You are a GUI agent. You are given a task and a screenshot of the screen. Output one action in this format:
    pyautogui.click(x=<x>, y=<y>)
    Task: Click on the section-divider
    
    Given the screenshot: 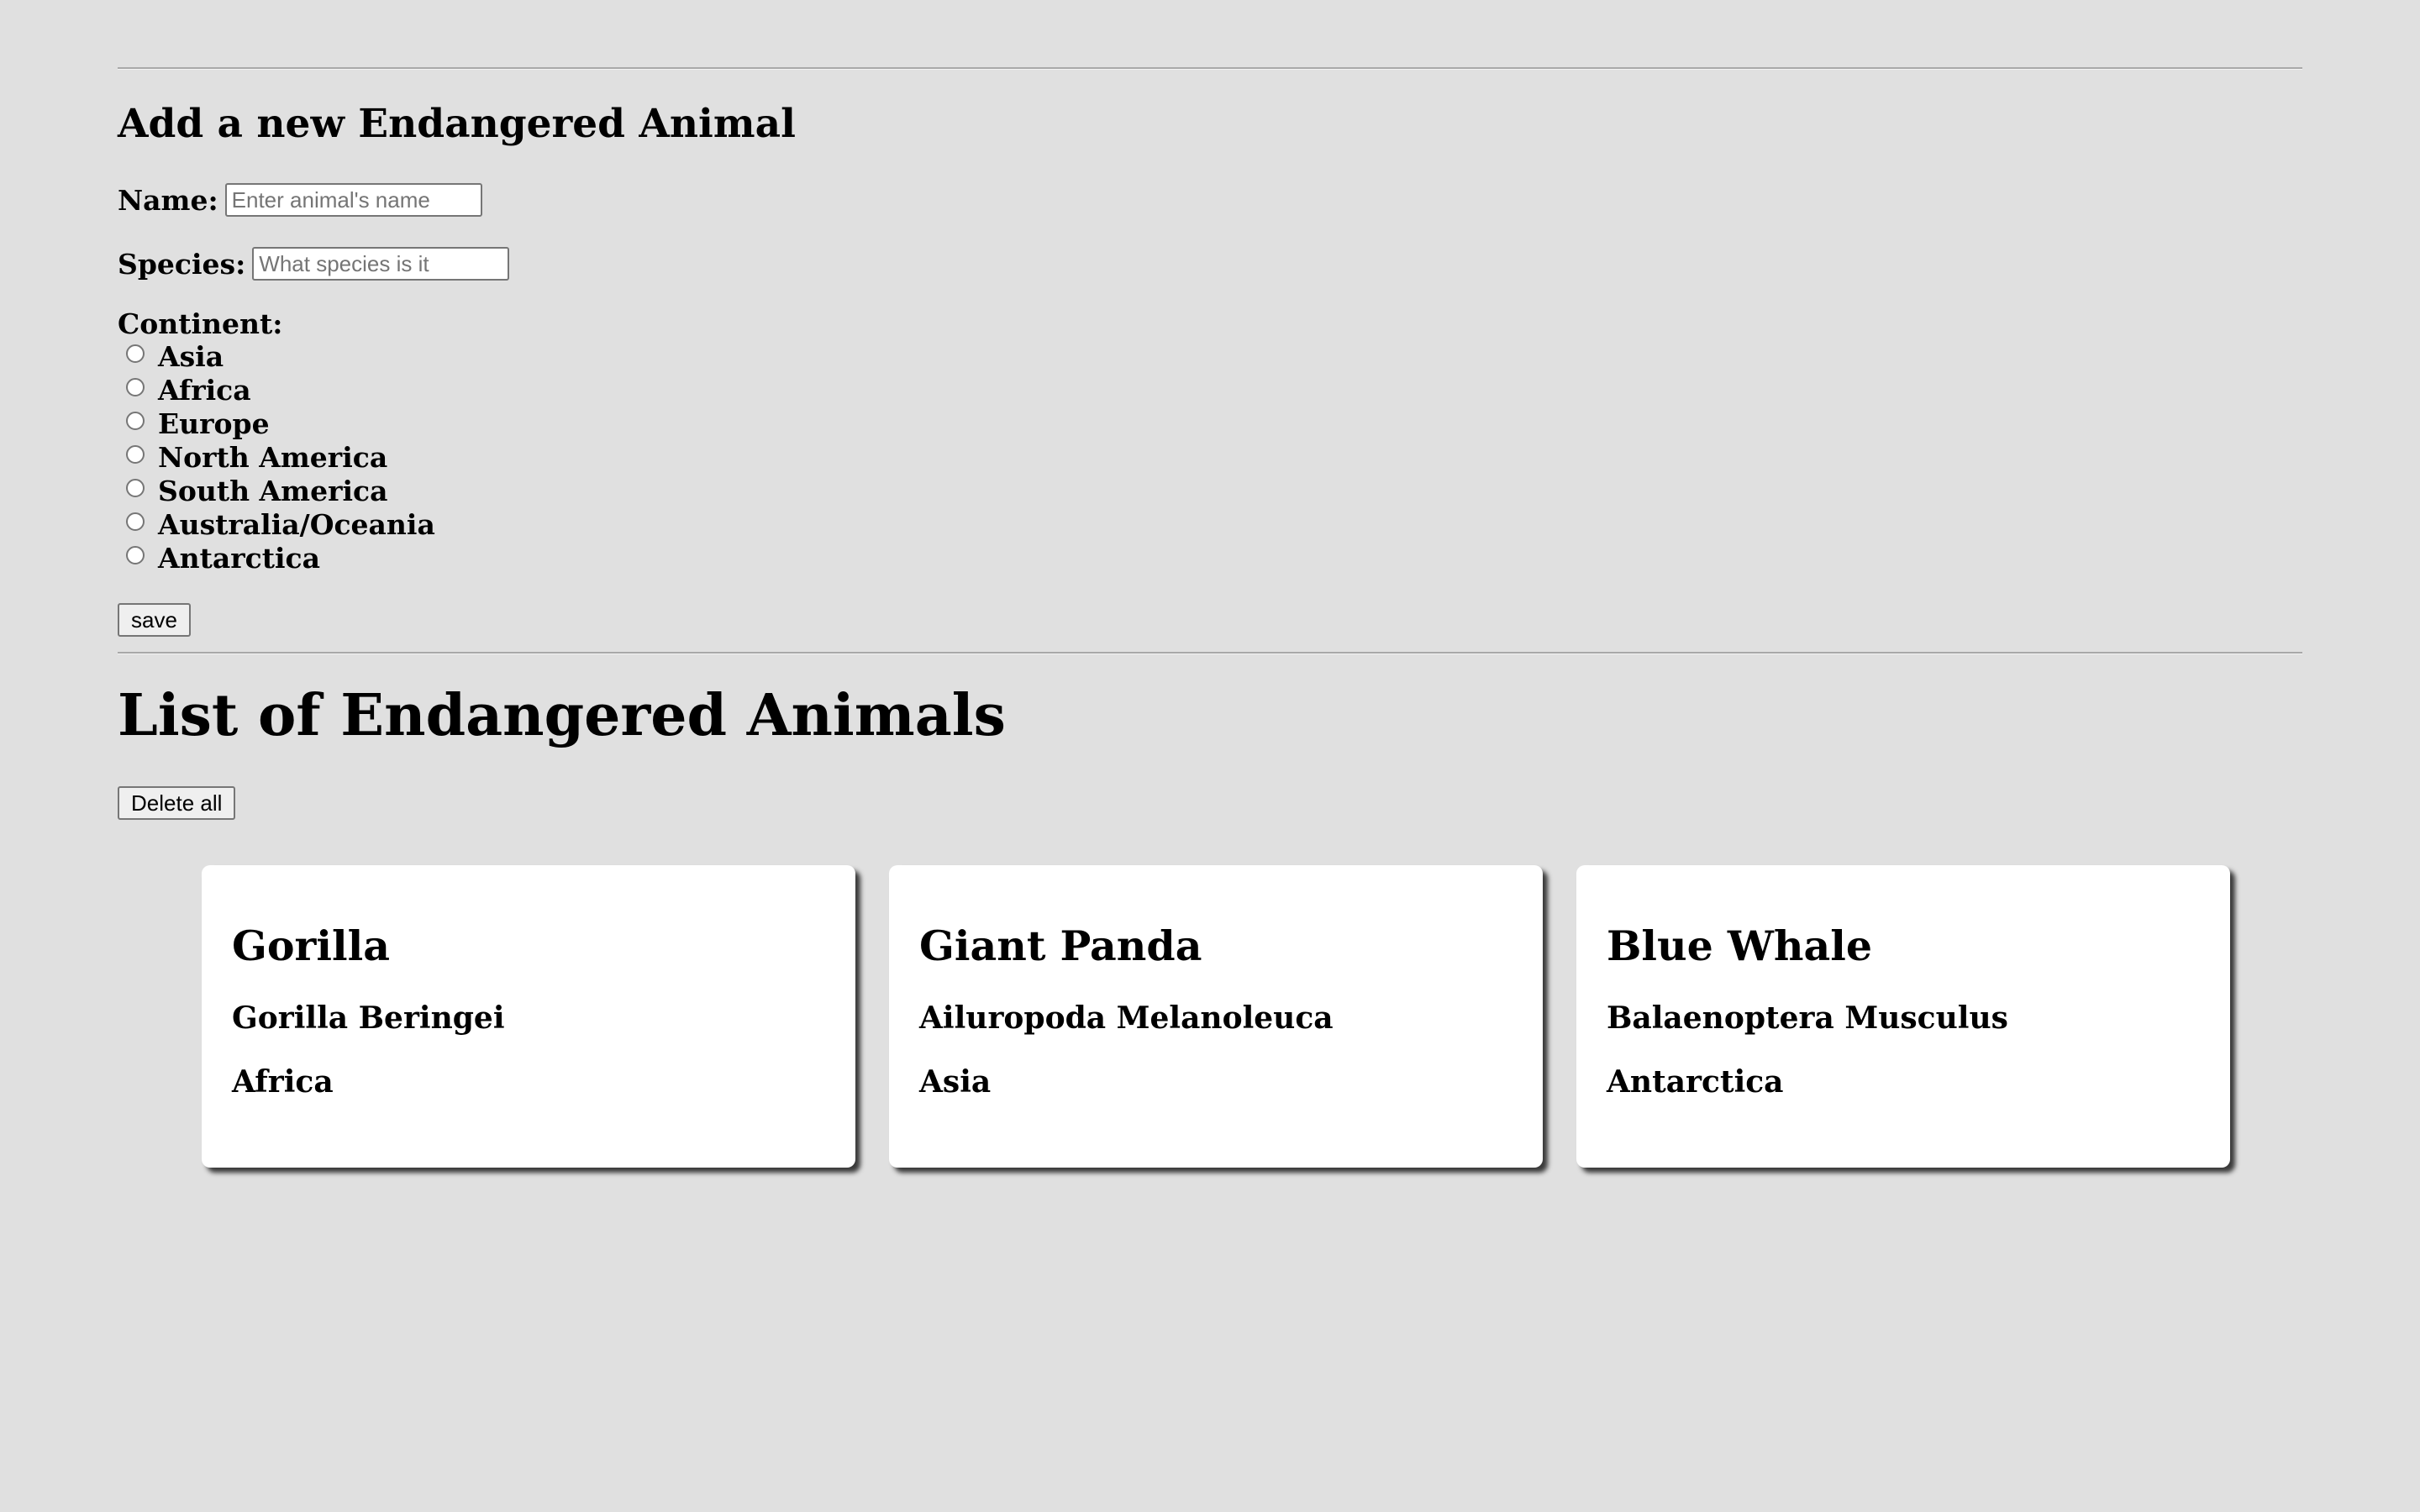 What is the action you would take?
    pyautogui.click(x=1210, y=653)
    